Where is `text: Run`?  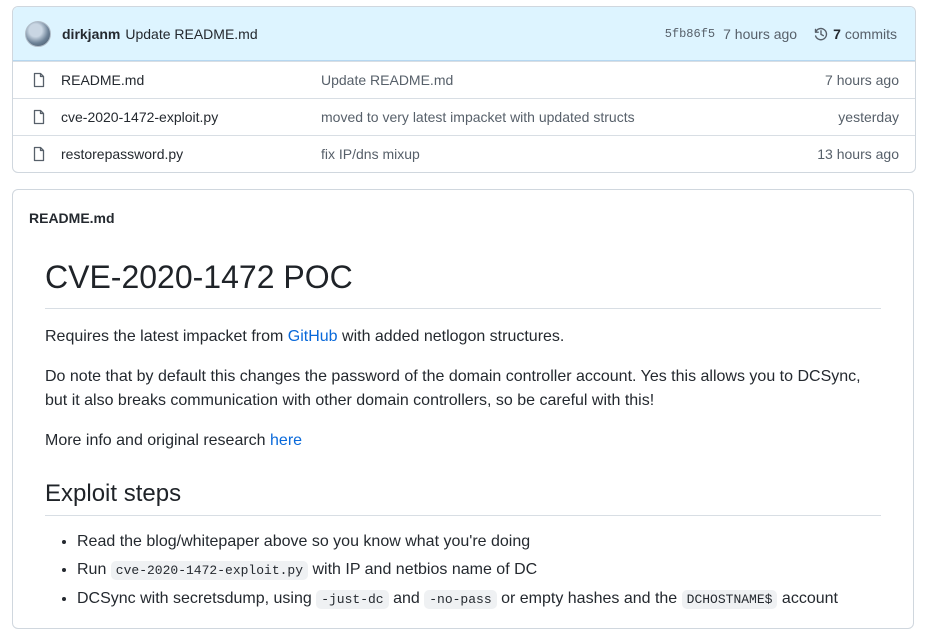
text: Run is located at coordinates (94, 569).